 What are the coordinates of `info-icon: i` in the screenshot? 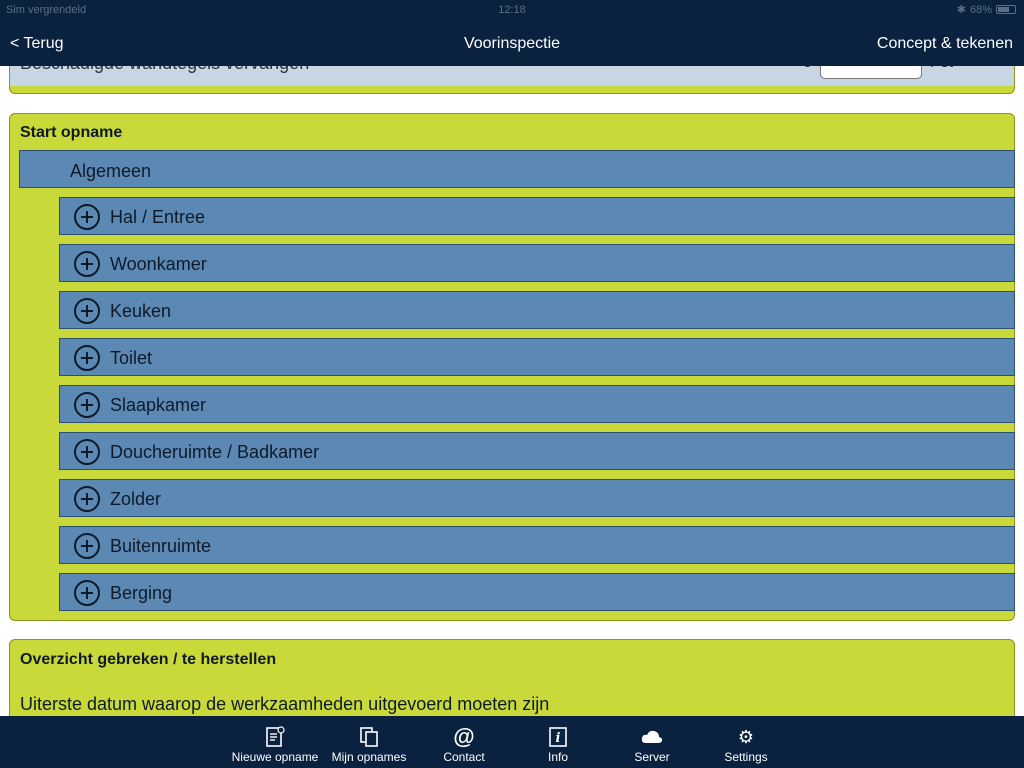 It's located at (558, 737).